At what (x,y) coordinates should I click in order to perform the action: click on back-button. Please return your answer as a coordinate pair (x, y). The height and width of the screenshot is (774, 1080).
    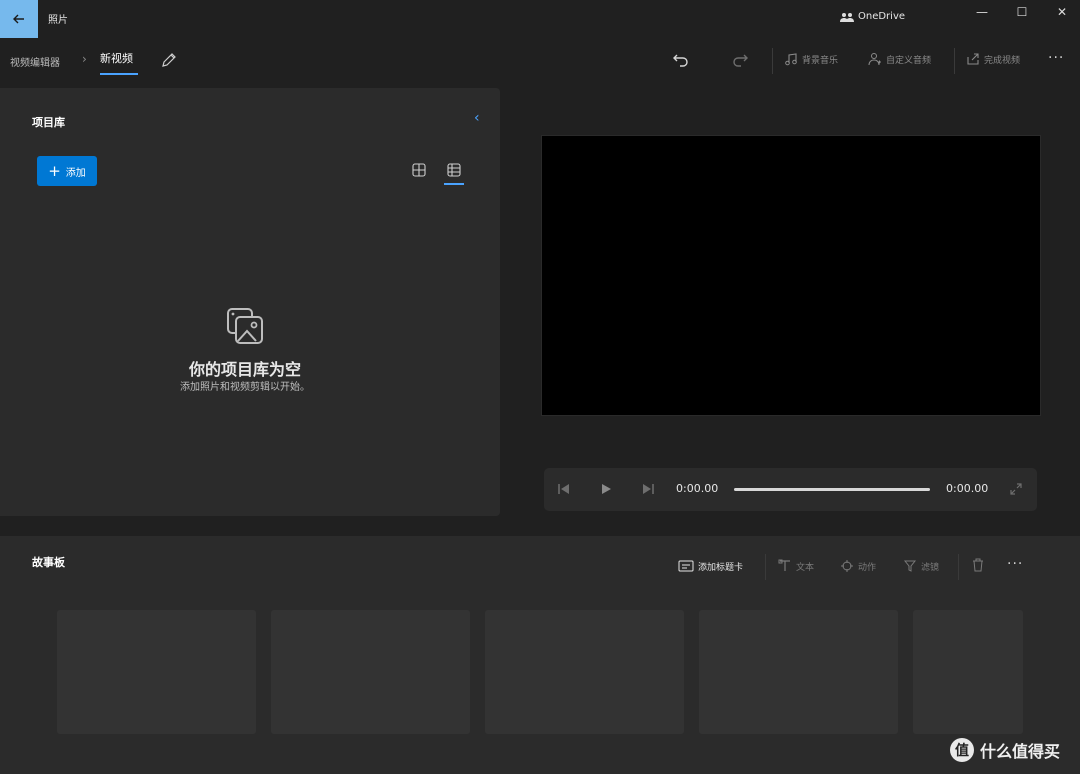
    Looking at the image, I should click on (19, 19).